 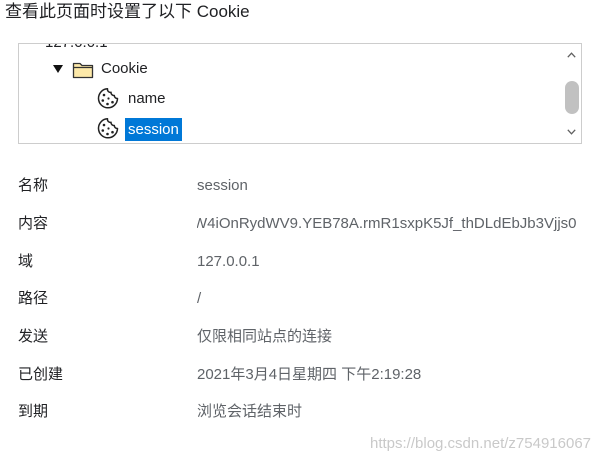 What do you see at coordinates (265, 336) in the screenshot?
I see `detail-value-send-for: 仅限相同站点的连接` at bounding box center [265, 336].